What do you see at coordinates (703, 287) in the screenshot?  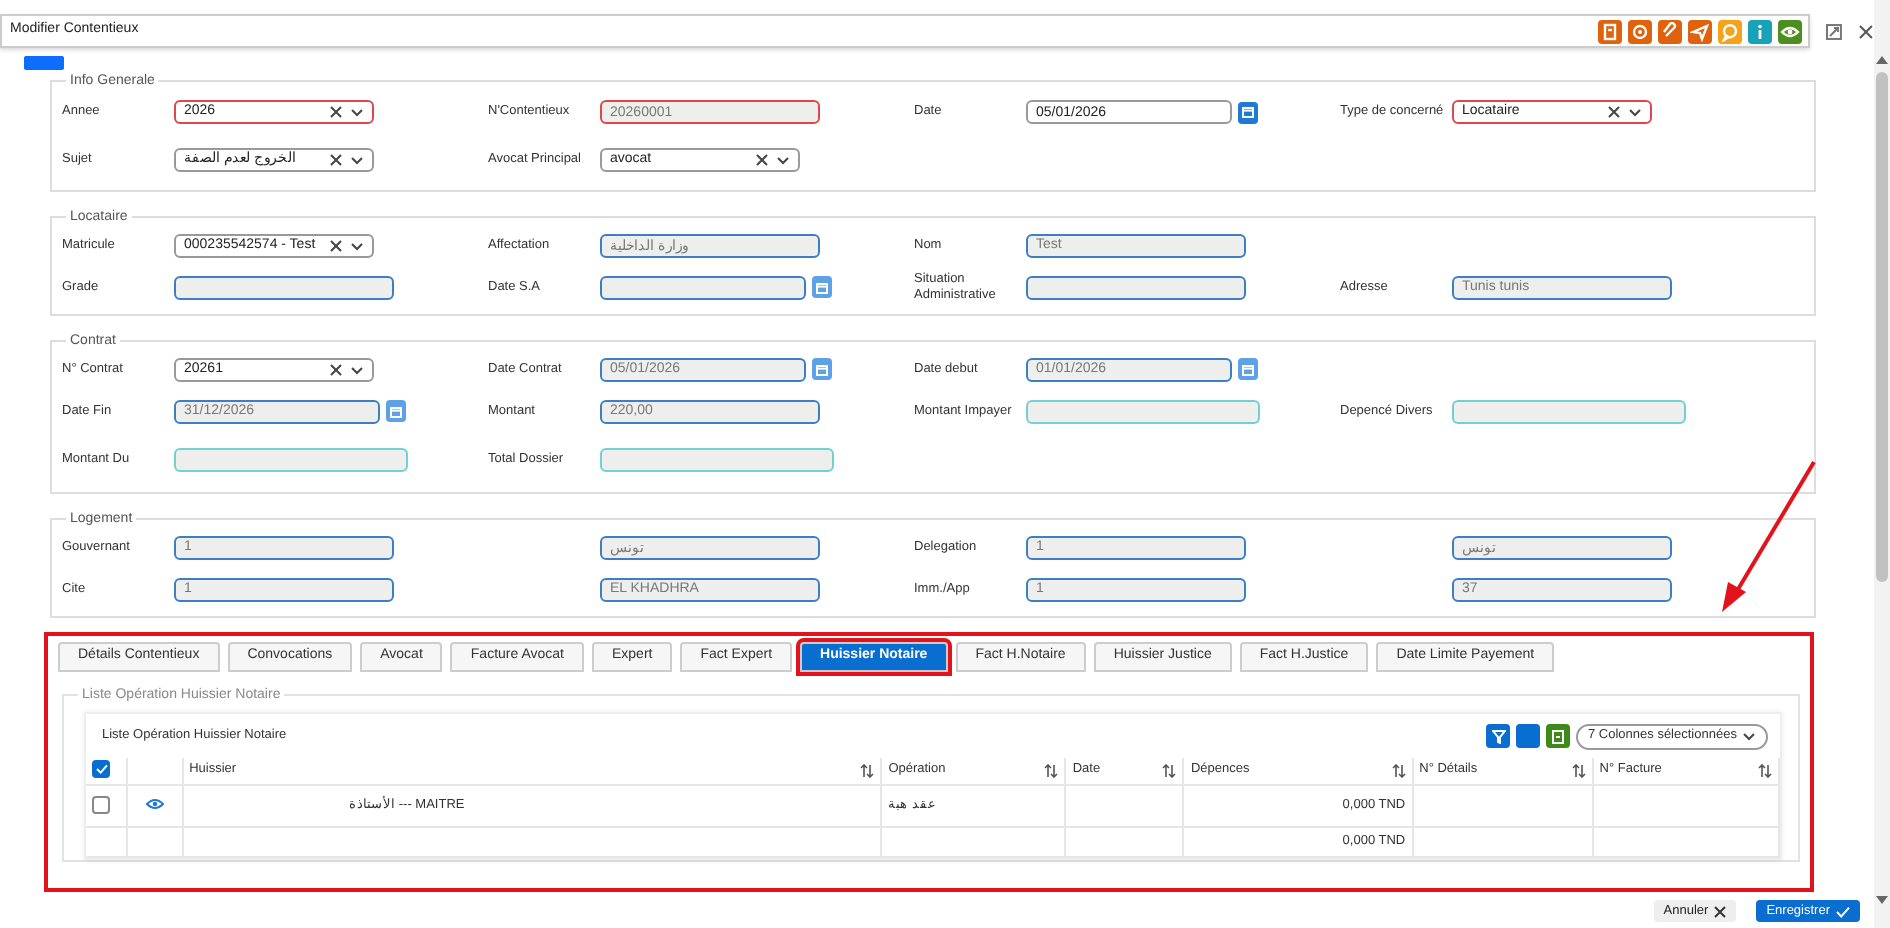 I see `date-field` at bounding box center [703, 287].